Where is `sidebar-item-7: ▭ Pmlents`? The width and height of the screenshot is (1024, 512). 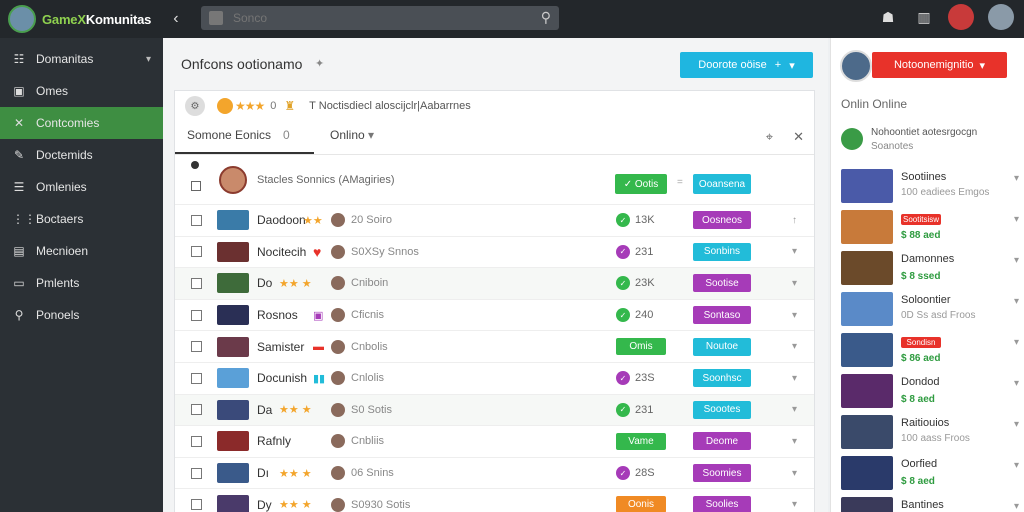
sidebar-item-7: ▭ Pmlents is located at coordinates (81, 283).